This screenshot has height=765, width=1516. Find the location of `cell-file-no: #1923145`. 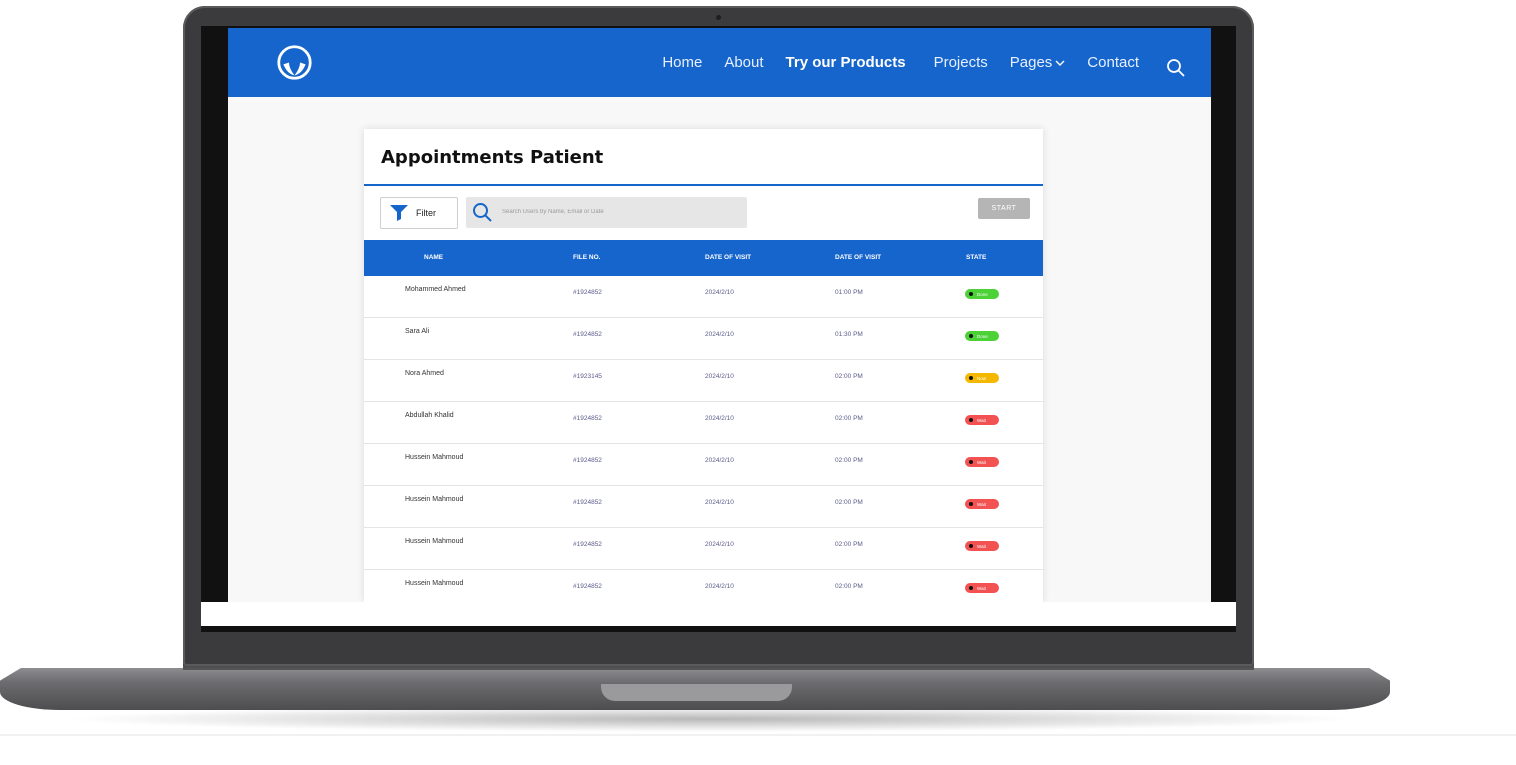

cell-file-no: #1923145 is located at coordinates (587, 376).